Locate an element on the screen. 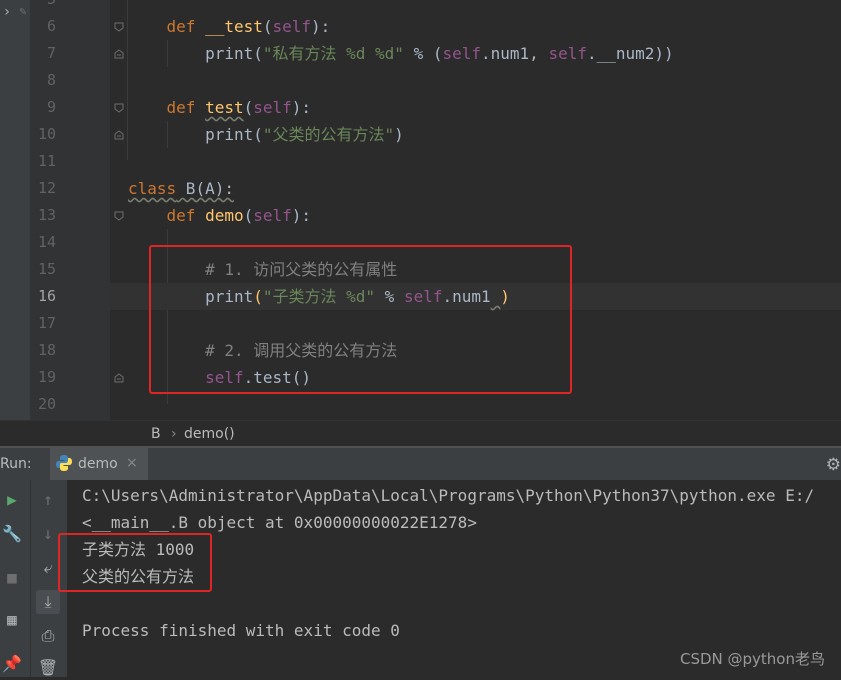 This screenshot has width=841, height=680. run-tab-label: demo is located at coordinates (98, 464).